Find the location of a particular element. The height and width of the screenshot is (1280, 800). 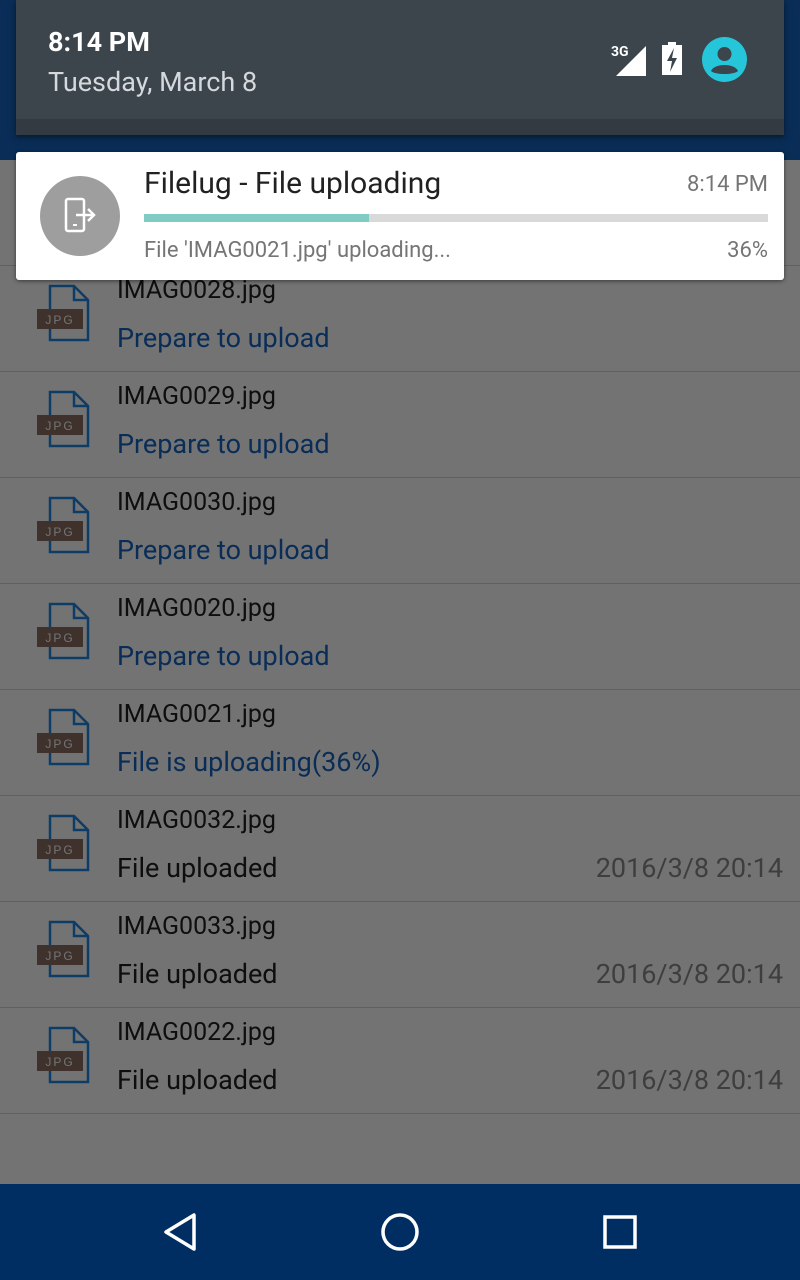

upload-progress-fill is located at coordinates (256, 218).